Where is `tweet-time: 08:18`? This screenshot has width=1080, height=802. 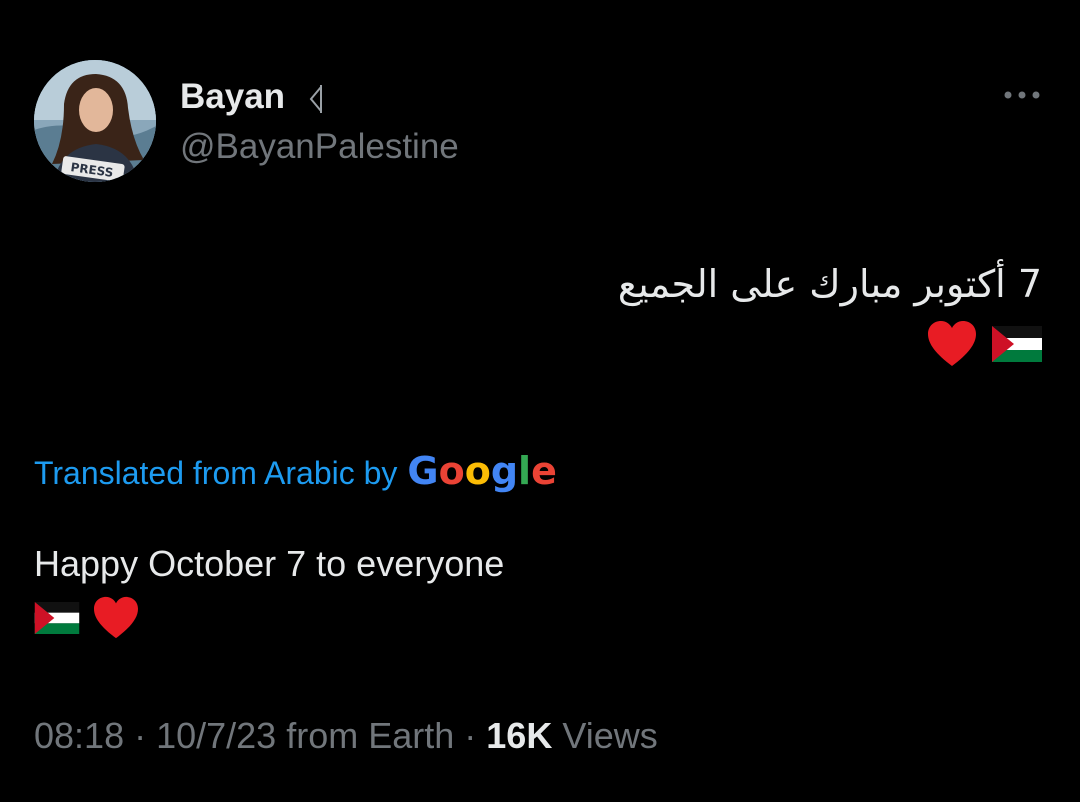
tweet-time: 08:18 is located at coordinates (79, 735).